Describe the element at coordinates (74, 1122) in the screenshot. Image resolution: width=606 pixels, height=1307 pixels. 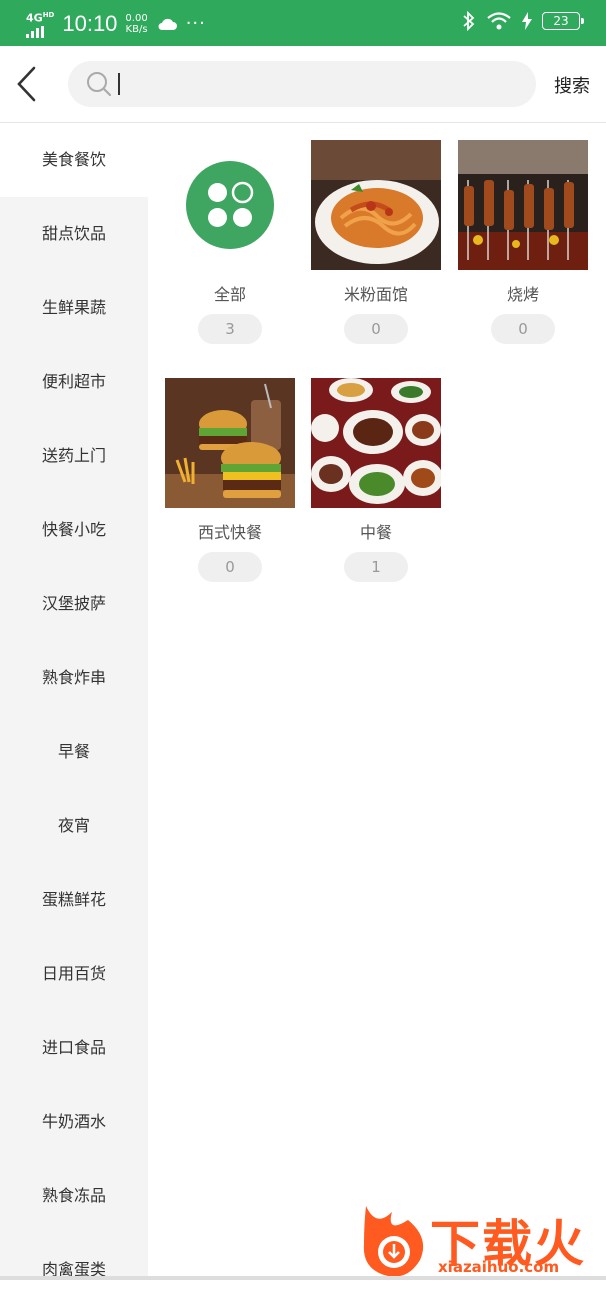
I see `sidebar-item-niunai: 牛奶酒水` at that location.